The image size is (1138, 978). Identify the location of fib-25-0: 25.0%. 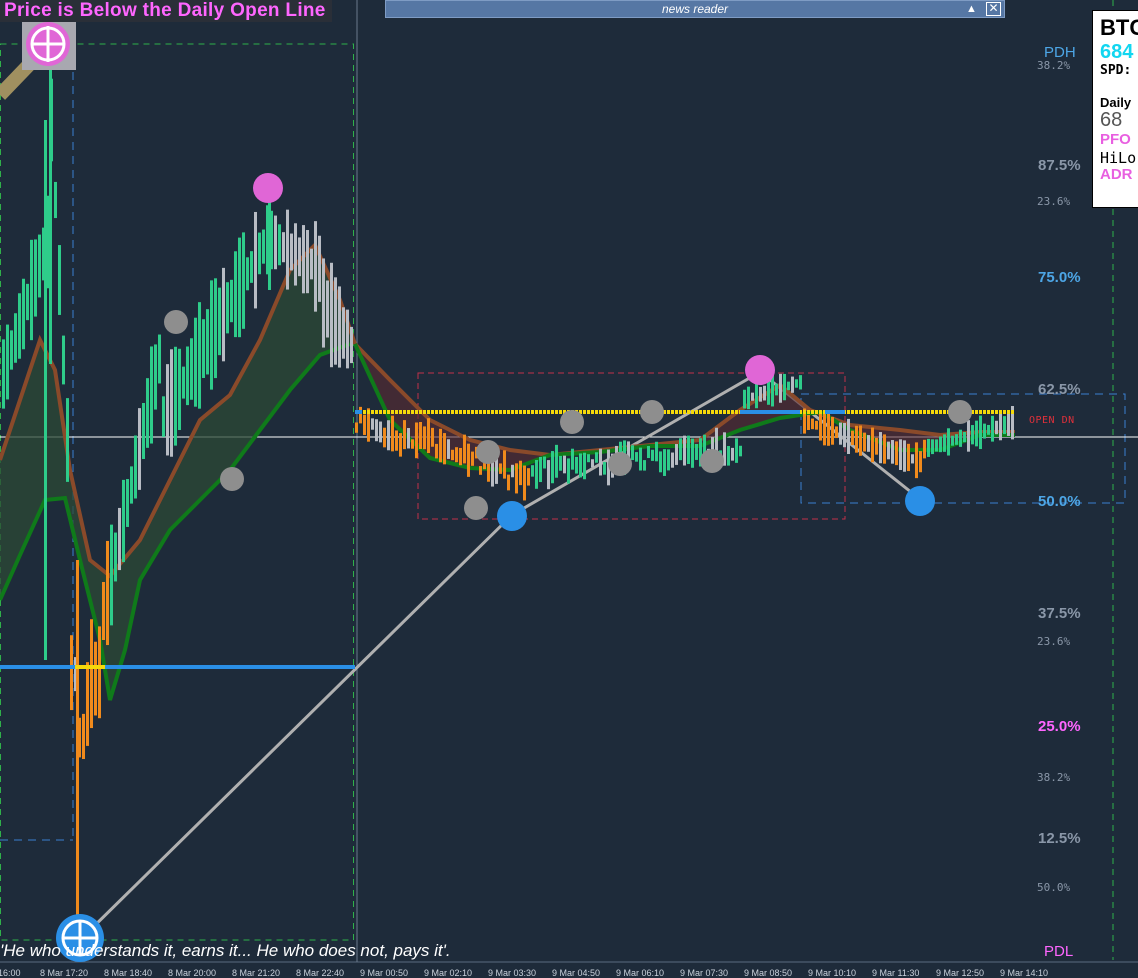
(1059, 726).